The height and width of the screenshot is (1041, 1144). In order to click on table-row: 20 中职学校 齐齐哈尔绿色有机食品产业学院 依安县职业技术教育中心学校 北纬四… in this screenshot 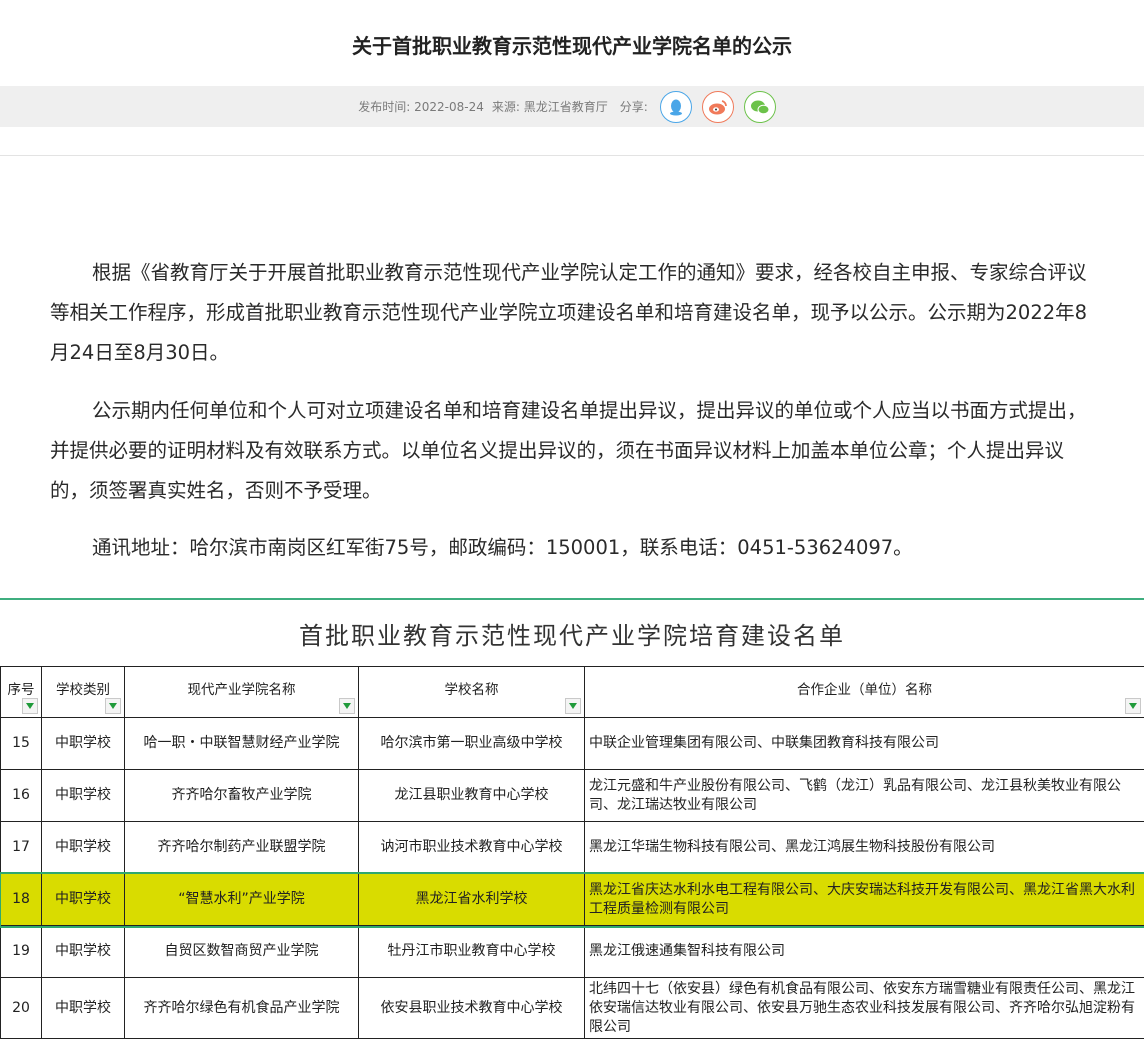, I will do `click(572, 1008)`.